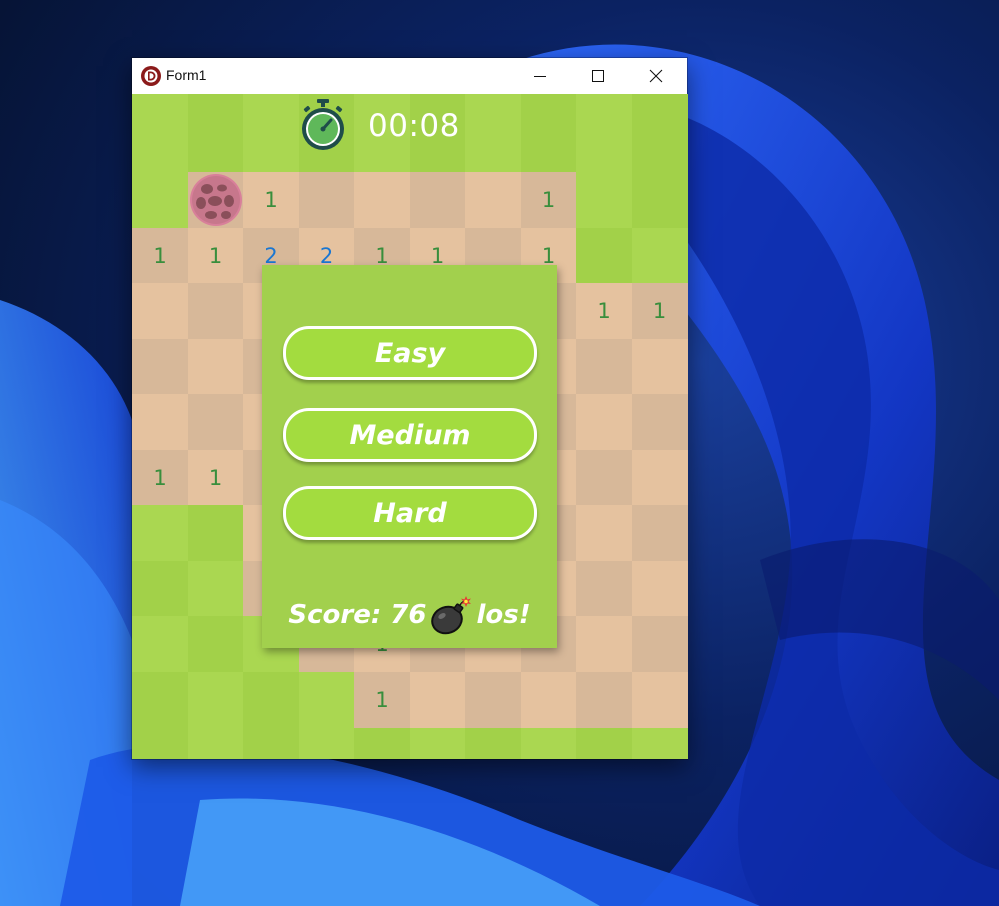  Describe the element at coordinates (186, 75) in the screenshot. I see `window-title: Form1` at that location.